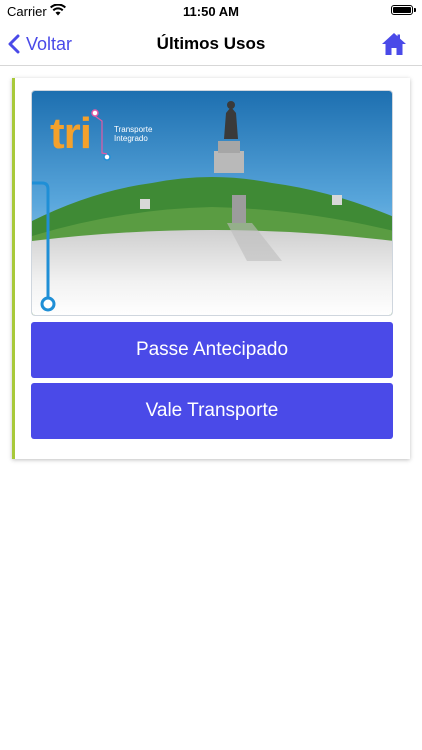 This screenshot has height=750, width=422. What do you see at coordinates (403, 10) in the screenshot?
I see `battery-icon` at bounding box center [403, 10].